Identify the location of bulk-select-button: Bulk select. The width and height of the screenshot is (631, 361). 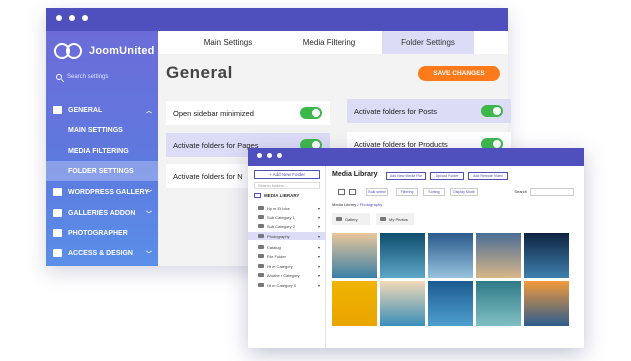
(377, 192).